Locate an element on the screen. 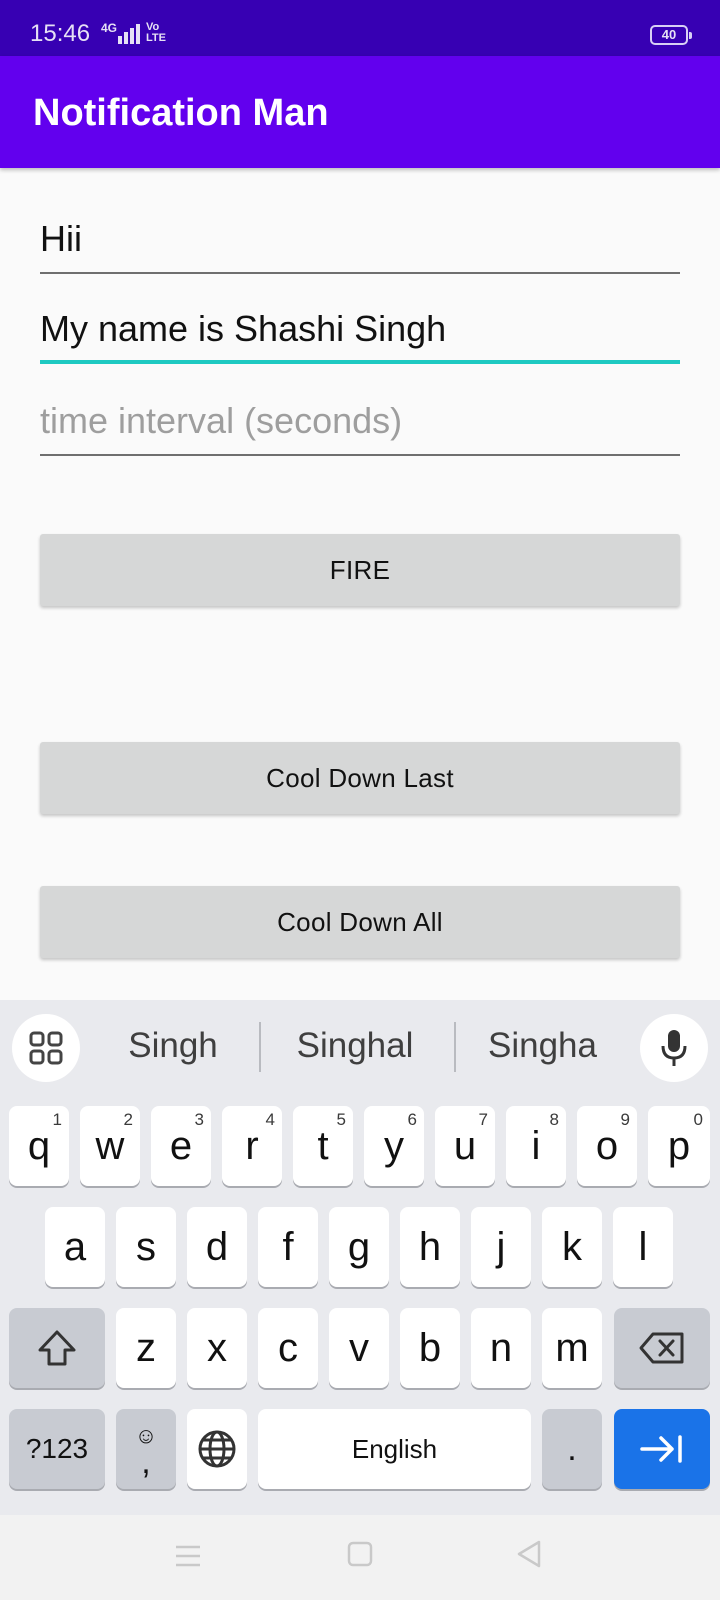 The width and height of the screenshot is (720, 1600). emoji-comma-key: ☺ , is located at coordinates (146, 1449).